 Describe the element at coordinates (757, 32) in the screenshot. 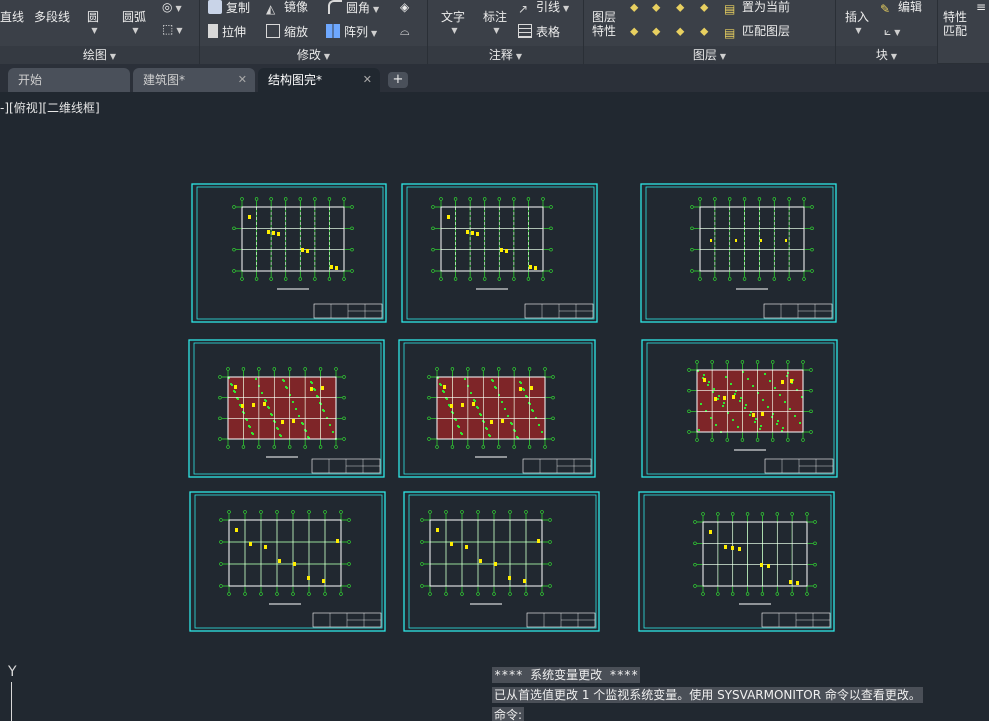

I see `match-layer-button: ▤ 匹配图层` at that location.